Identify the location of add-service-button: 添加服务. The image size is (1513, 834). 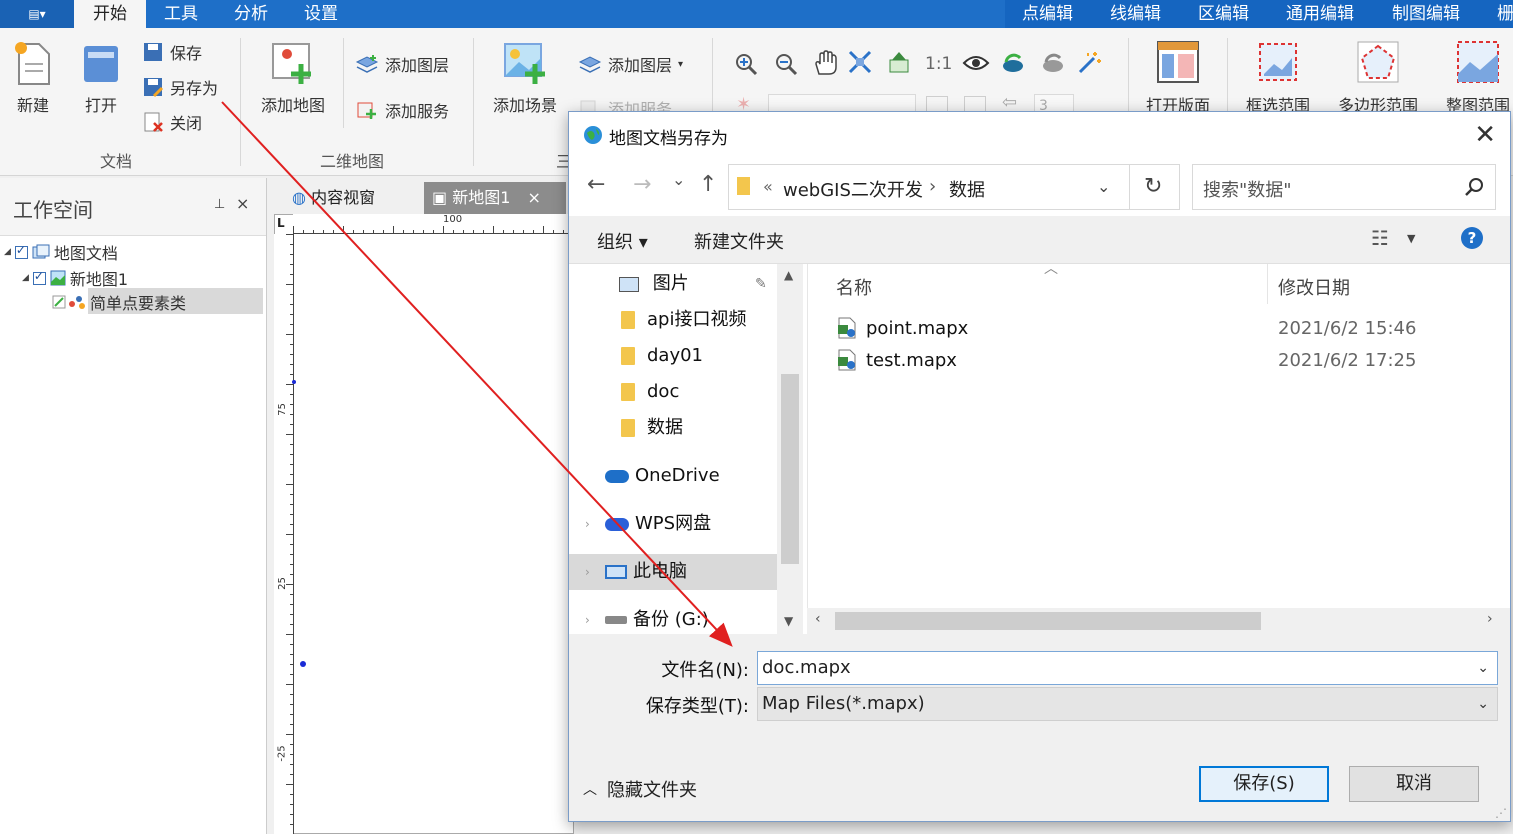
(402, 110).